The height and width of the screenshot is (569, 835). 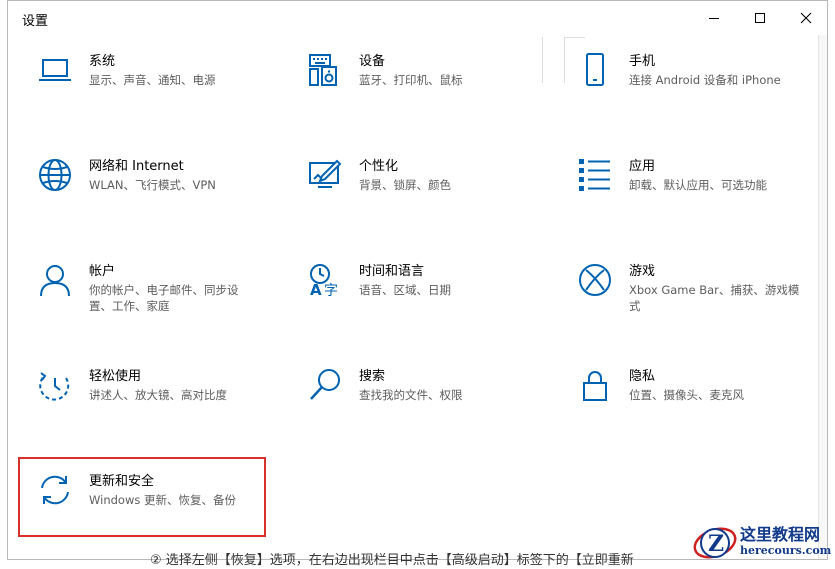 What do you see at coordinates (642, 166) in the screenshot?
I see `tile-title: 应用` at bounding box center [642, 166].